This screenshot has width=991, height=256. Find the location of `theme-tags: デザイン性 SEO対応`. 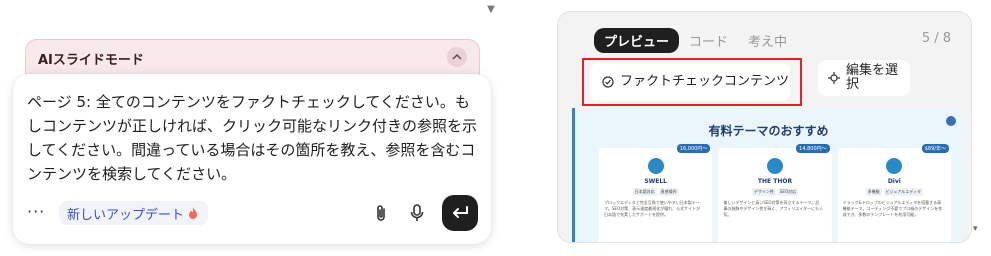

theme-tags: デザイン性 SEO対応 is located at coordinates (774, 192).